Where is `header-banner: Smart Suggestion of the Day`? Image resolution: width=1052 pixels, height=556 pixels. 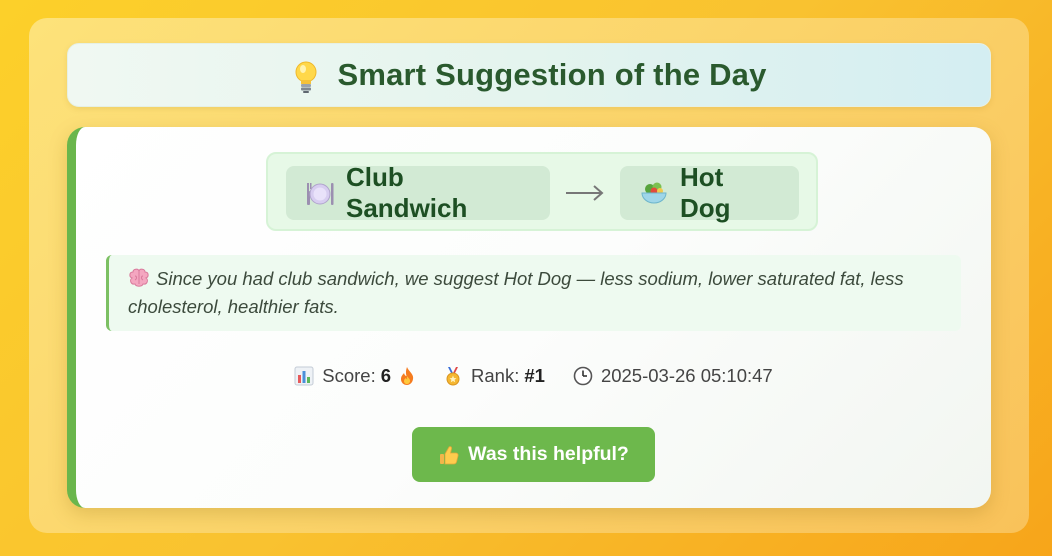
header-banner: Smart Suggestion of the Day is located at coordinates (529, 75).